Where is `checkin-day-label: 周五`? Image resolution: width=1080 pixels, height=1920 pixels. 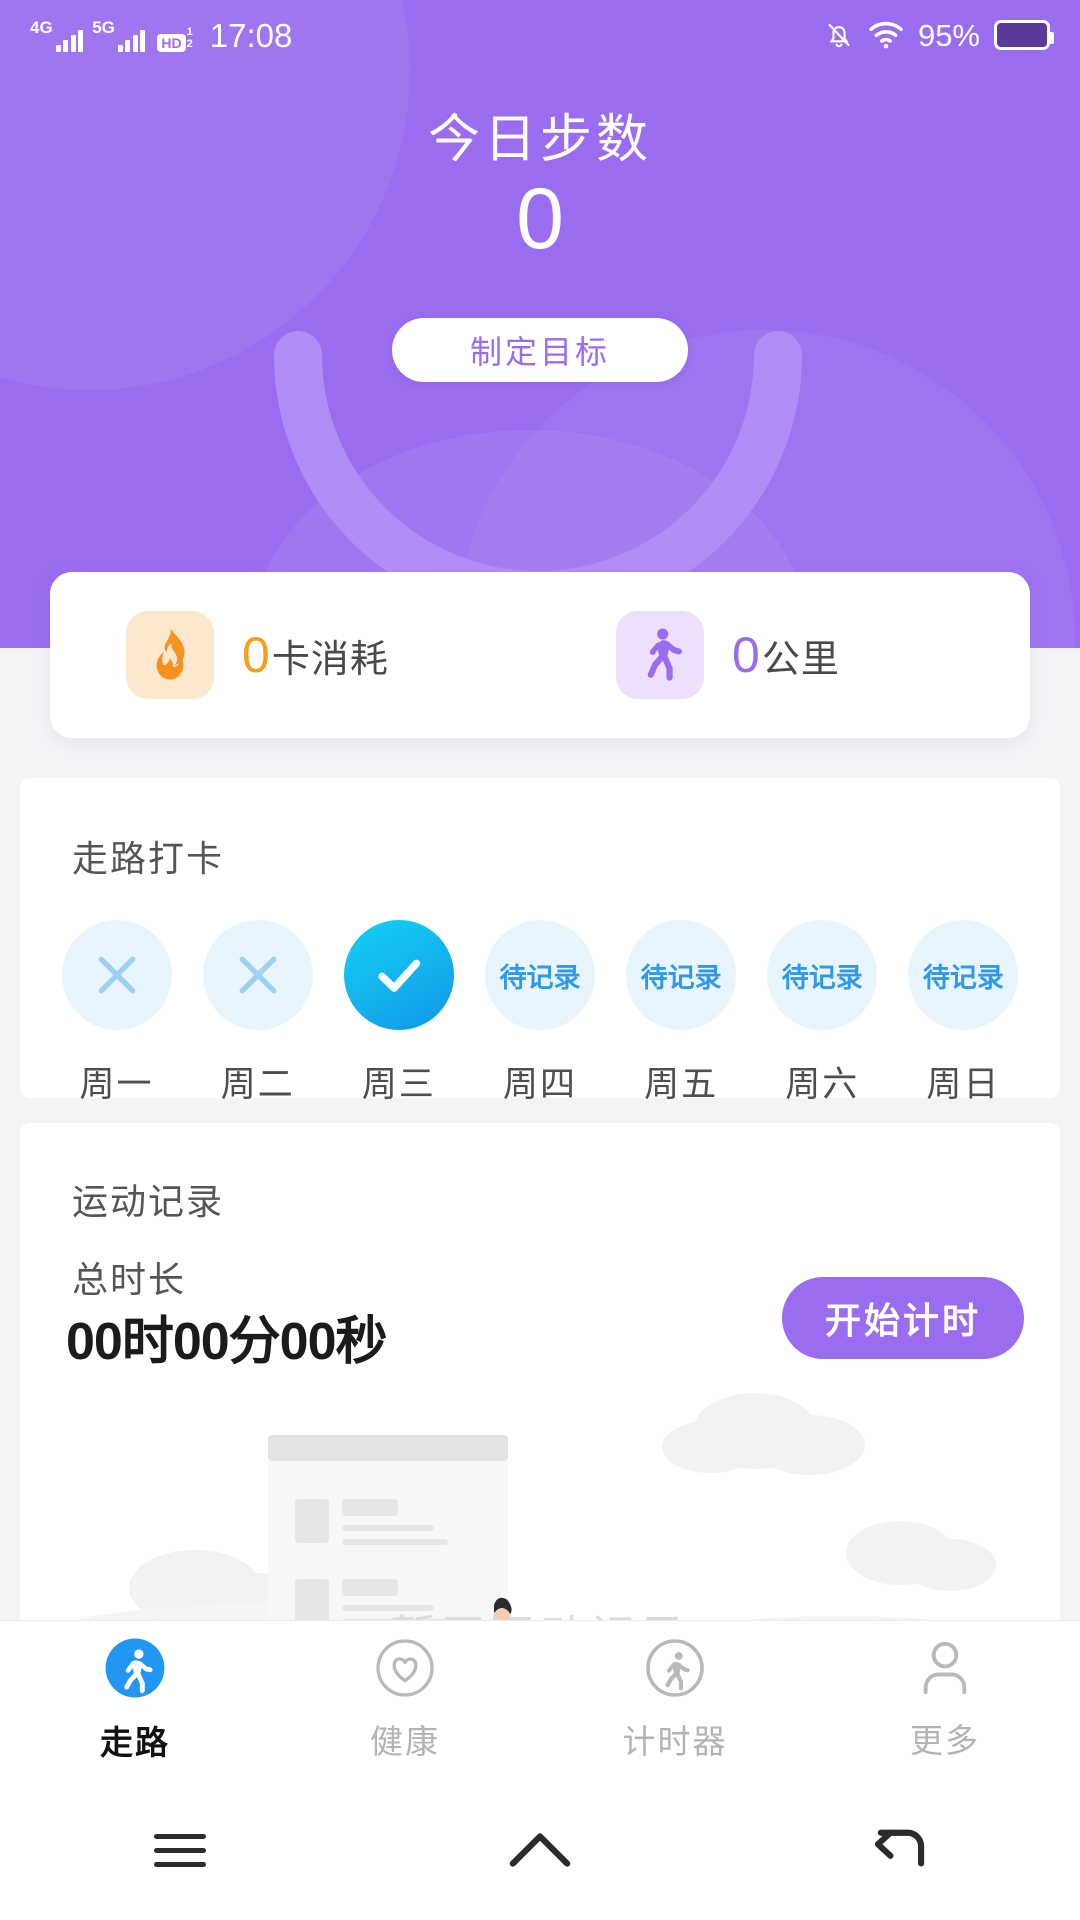
checkin-day-label: 周五 is located at coordinates (681, 1084).